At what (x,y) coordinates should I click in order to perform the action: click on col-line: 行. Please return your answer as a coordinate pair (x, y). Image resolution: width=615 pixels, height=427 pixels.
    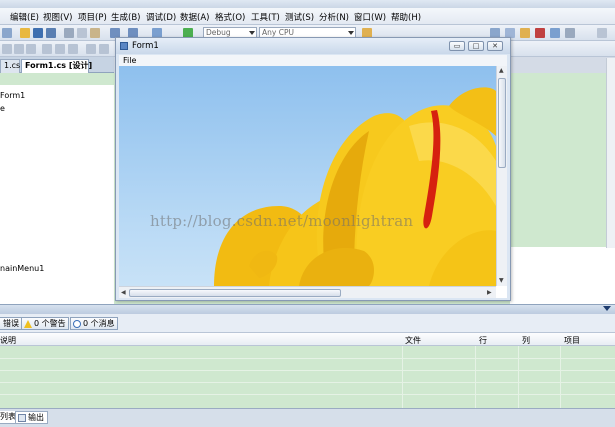
    Looking at the image, I should click on (483, 340).